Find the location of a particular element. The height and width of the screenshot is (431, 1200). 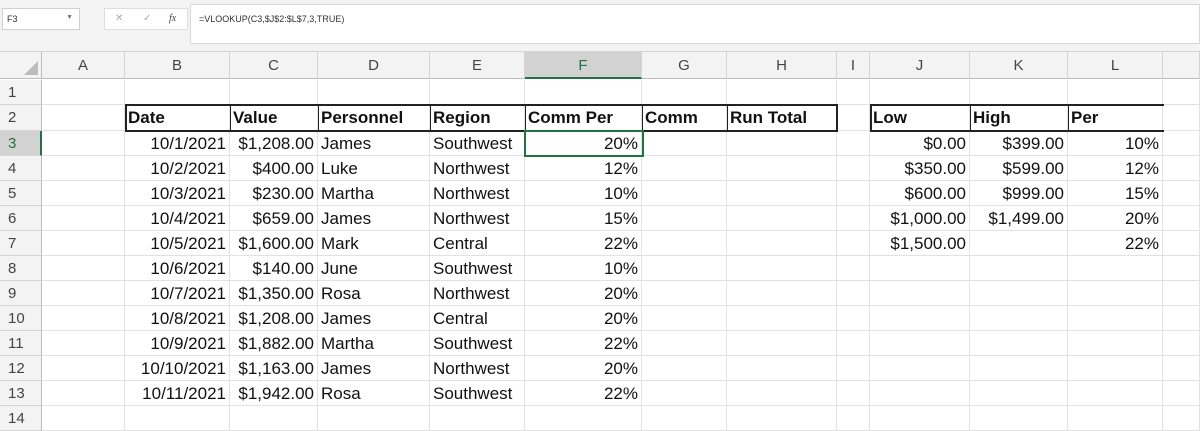

row-header-9: 9 is located at coordinates (21, 293).